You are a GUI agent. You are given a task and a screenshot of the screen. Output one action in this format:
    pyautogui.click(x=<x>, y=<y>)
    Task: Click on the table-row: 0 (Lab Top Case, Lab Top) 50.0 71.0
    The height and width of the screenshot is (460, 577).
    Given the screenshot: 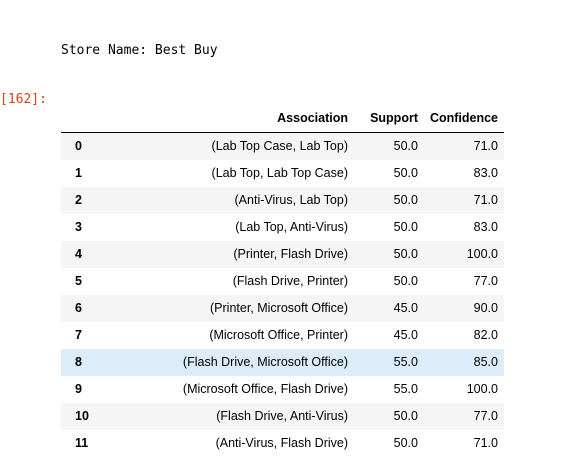 What is the action you would take?
    pyautogui.click(x=282, y=146)
    